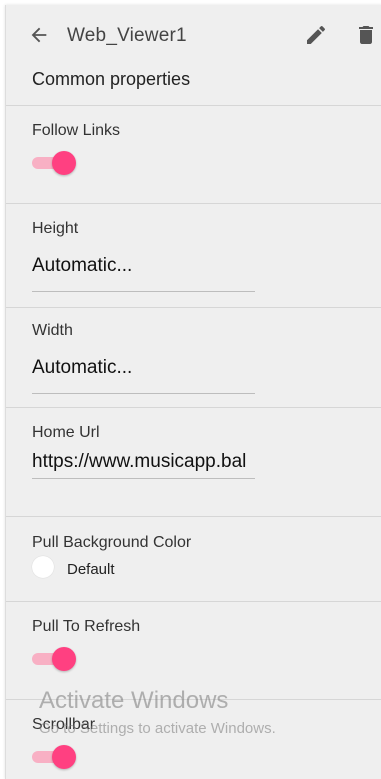 This screenshot has height=779, width=381. Describe the element at coordinates (91, 569) in the screenshot. I see `color-value-label: Default` at that location.